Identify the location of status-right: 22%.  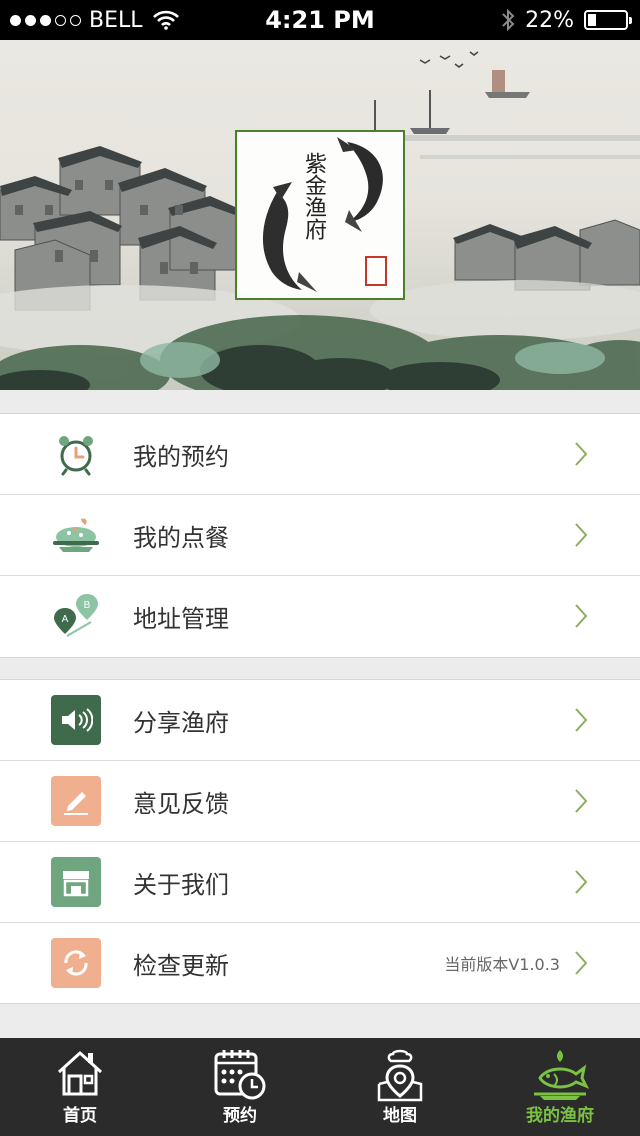
(566, 20).